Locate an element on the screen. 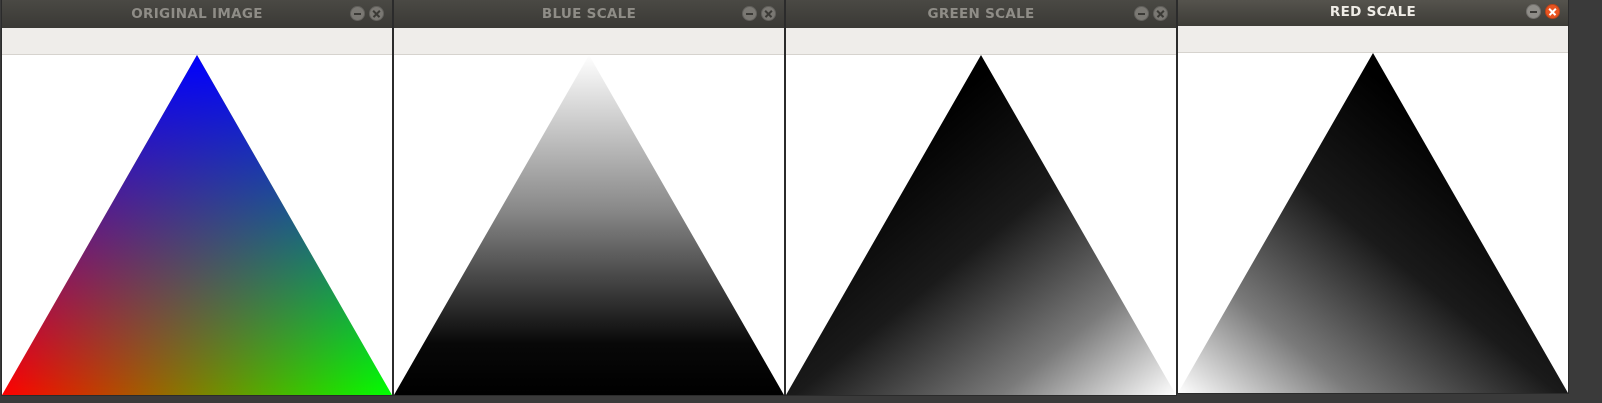 This screenshot has height=403, width=1602. window-titlebar: ORIGINAL IMAGE is located at coordinates (197, 14).